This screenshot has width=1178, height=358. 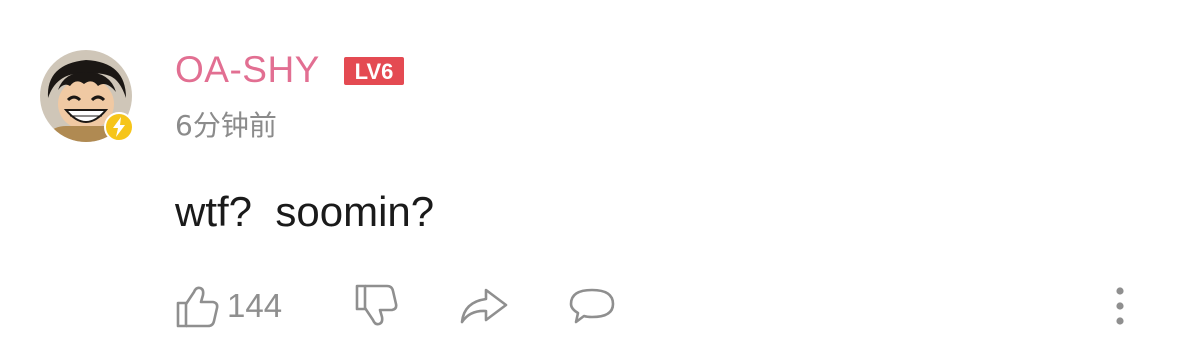 I want to click on dislike-button, so click(x=377, y=306).